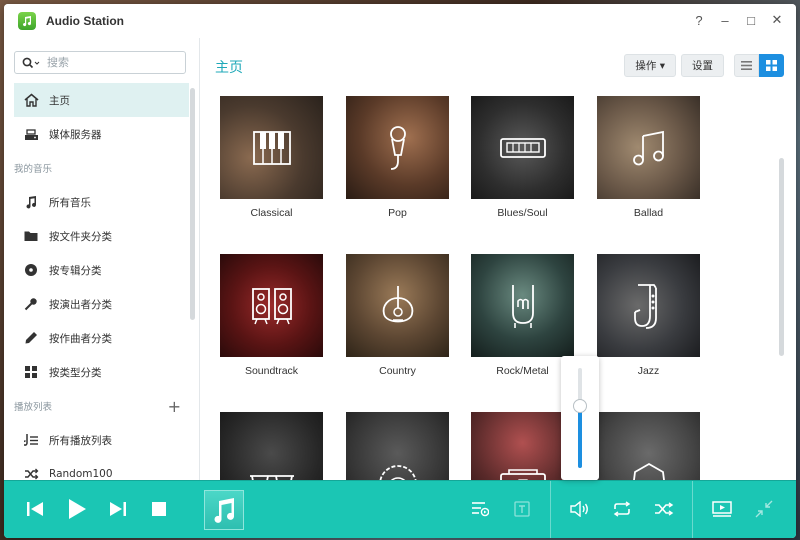  I want to click on mini-player-icon, so click(722, 509).